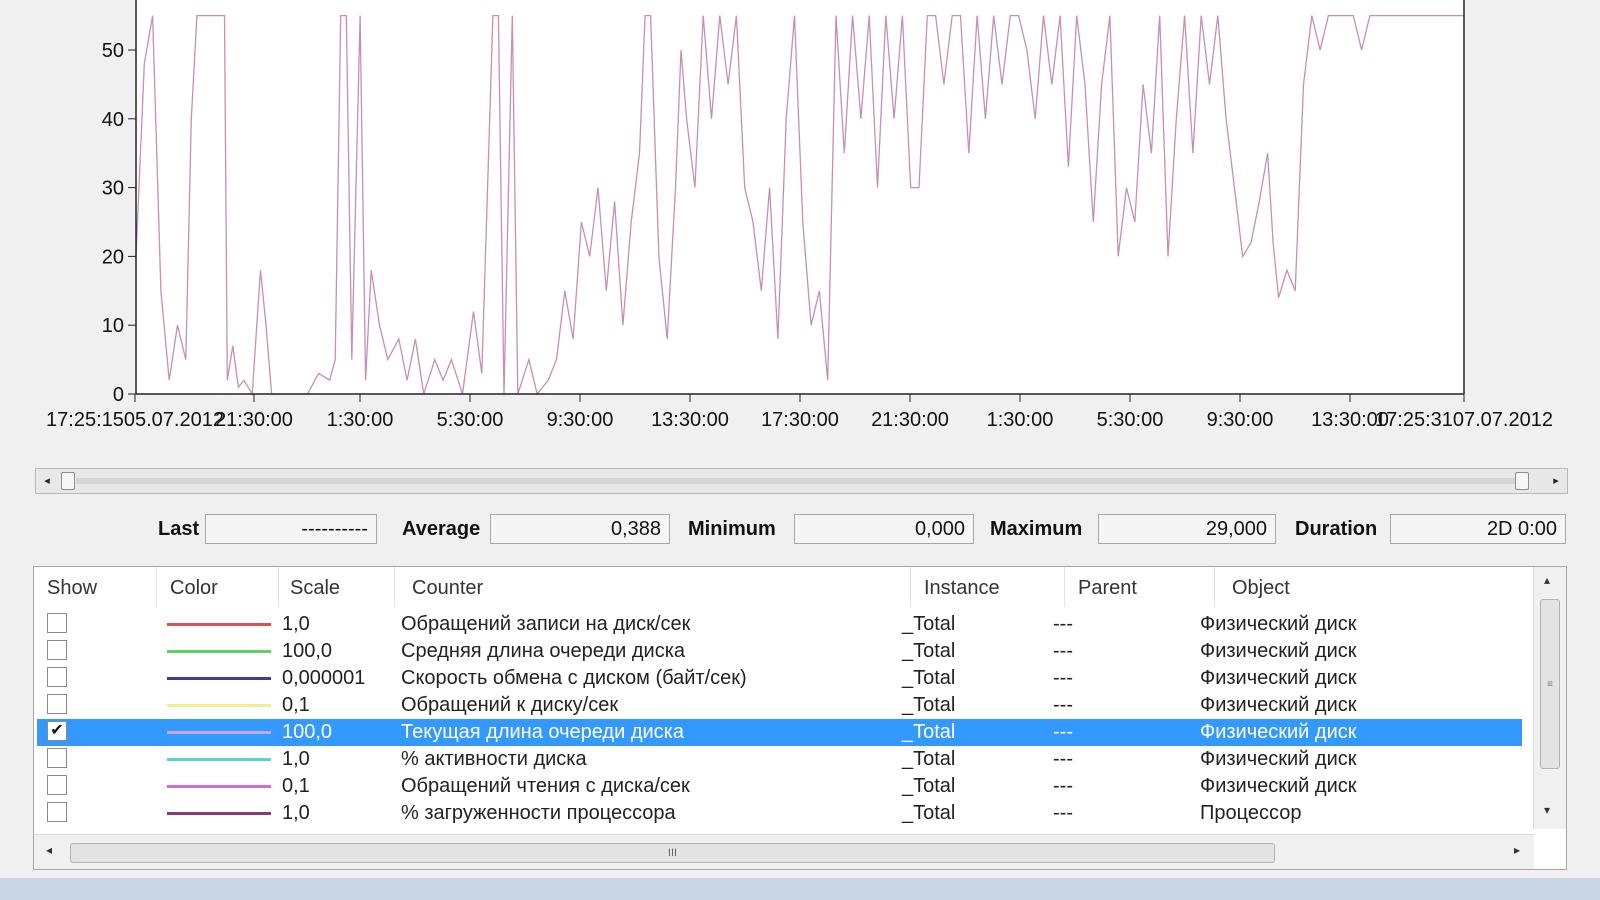 The image size is (1600, 900). What do you see at coordinates (1547, 810) in the screenshot?
I see `scroll-down-icon: ▾` at bounding box center [1547, 810].